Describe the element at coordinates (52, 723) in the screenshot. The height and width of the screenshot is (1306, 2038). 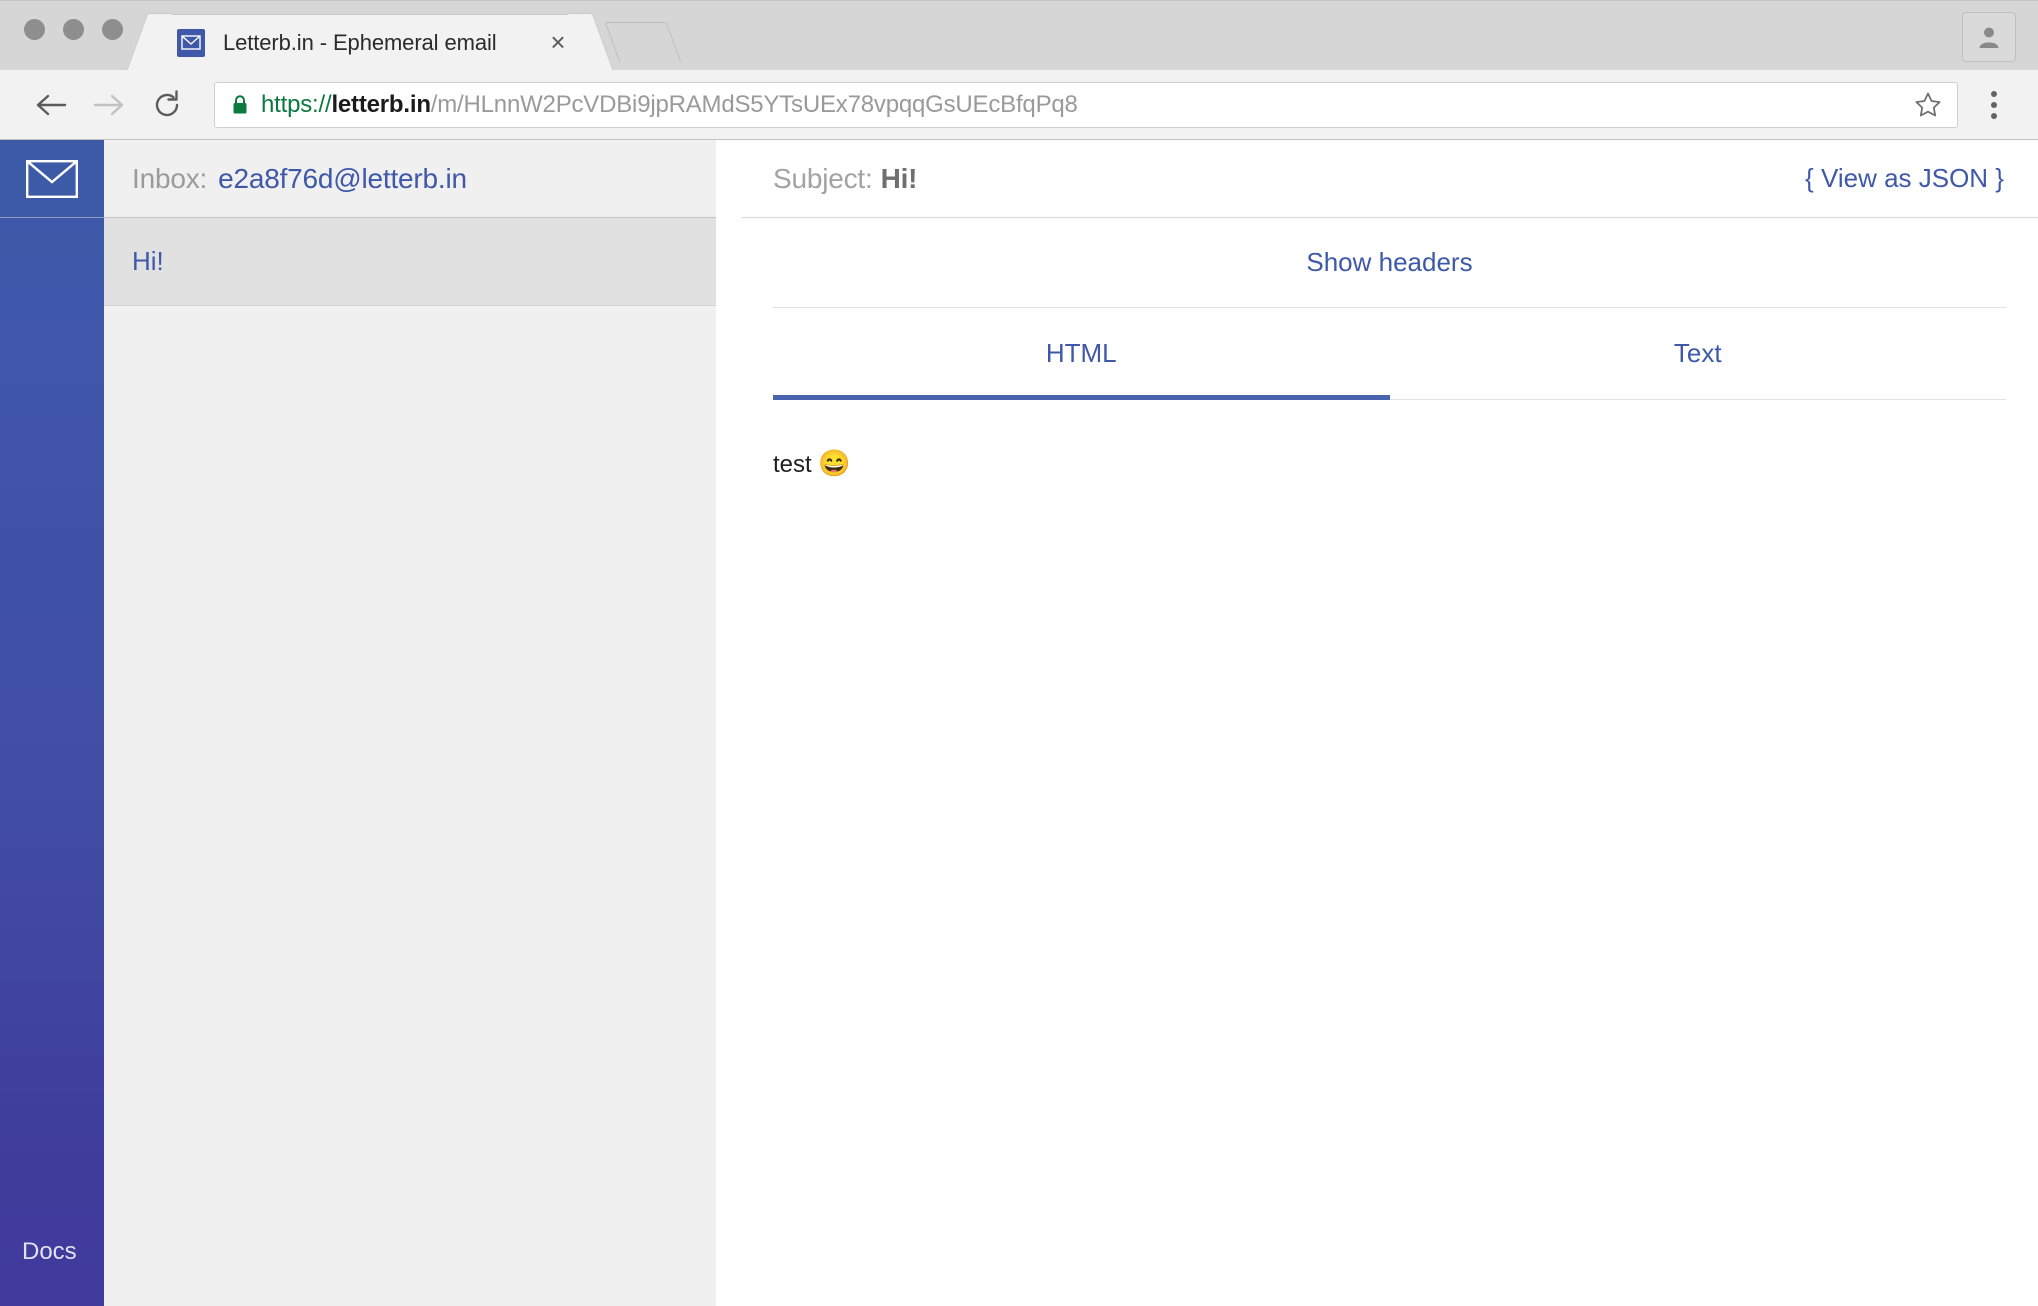
I see `app-sidebar: Docs` at that location.